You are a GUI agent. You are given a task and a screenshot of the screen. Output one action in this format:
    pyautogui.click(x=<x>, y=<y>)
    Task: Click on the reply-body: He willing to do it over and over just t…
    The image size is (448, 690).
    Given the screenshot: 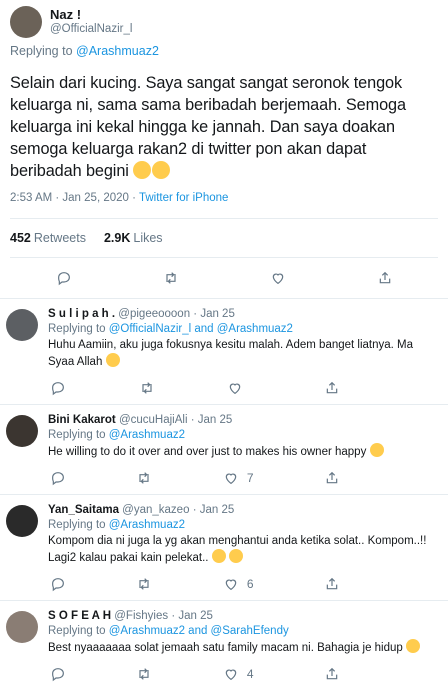 What is the action you would take?
    pyautogui.click(x=207, y=452)
    